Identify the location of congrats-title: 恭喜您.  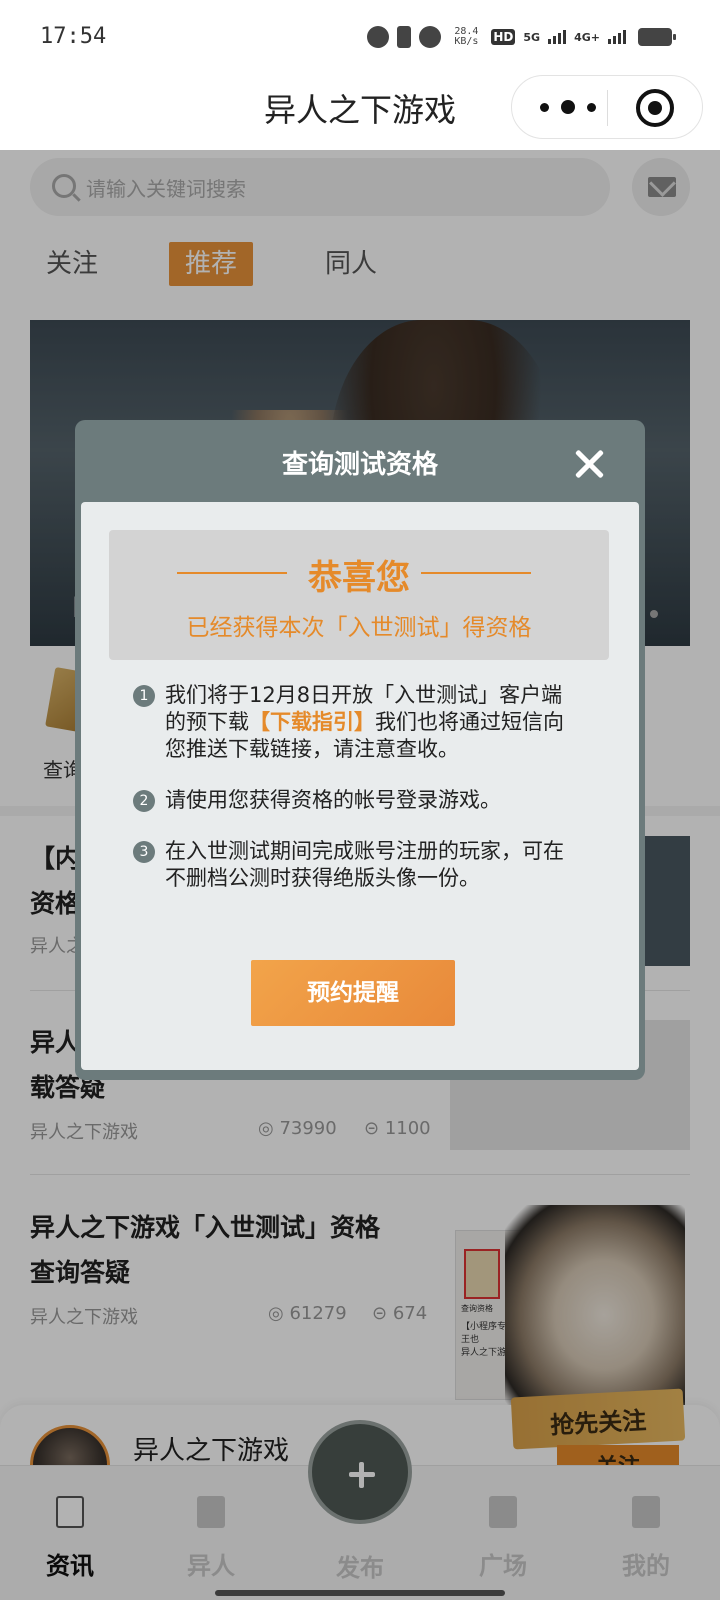
(359, 578).